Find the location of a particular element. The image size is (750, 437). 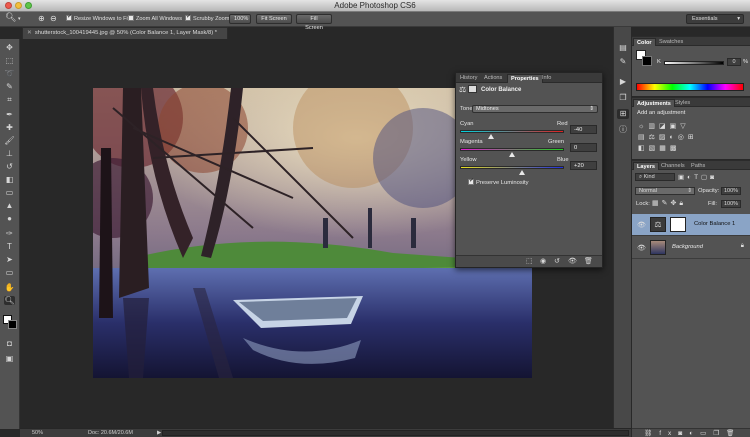

zoom-100-button: 100% is located at coordinates (240, 19).